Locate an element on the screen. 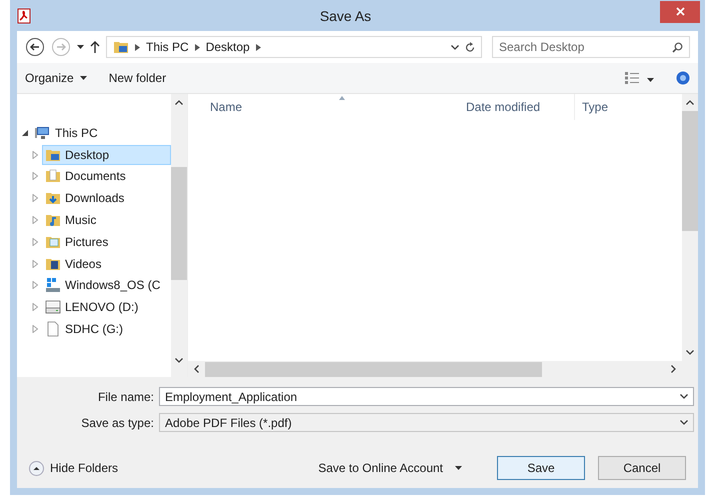 This screenshot has width=709, height=500. folder-icon is located at coordinates (121, 47).